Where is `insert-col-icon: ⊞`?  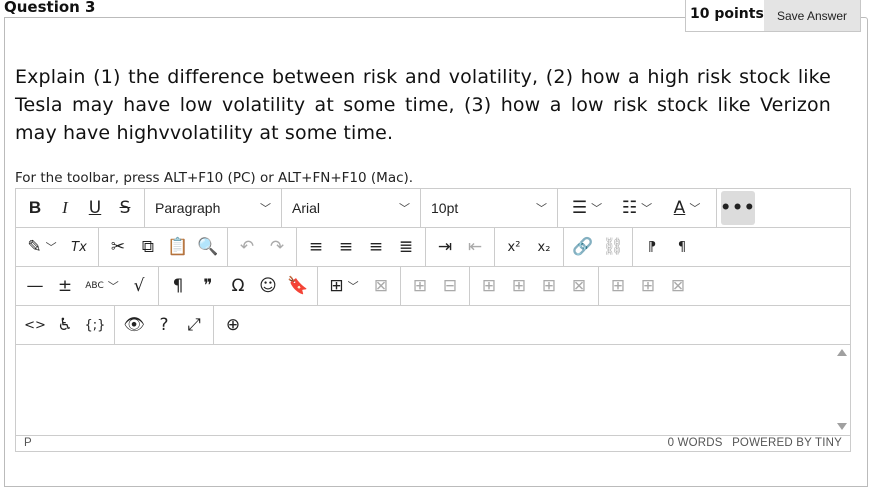 insert-col-icon: ⊞ is located at coordinates (618, 286).